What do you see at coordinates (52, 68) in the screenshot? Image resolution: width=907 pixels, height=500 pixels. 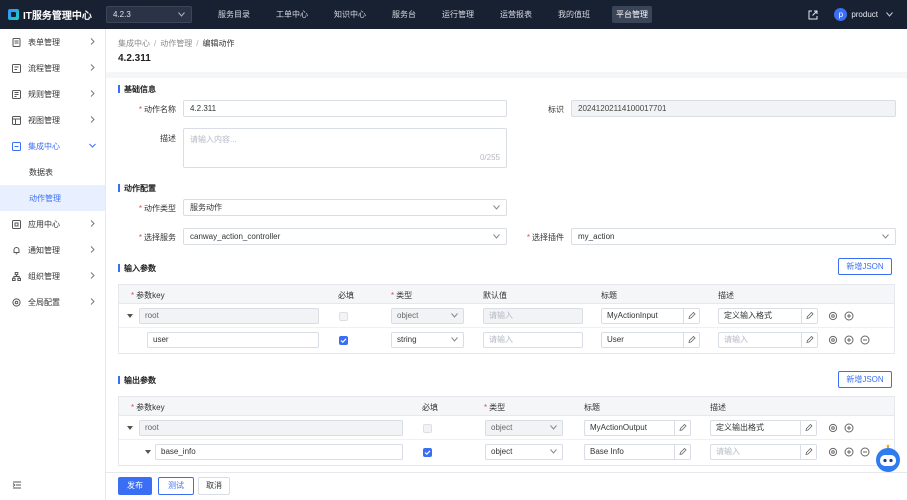 I see `sidebar-item-process-management: 流程管理` at bounding box center [52, 68].